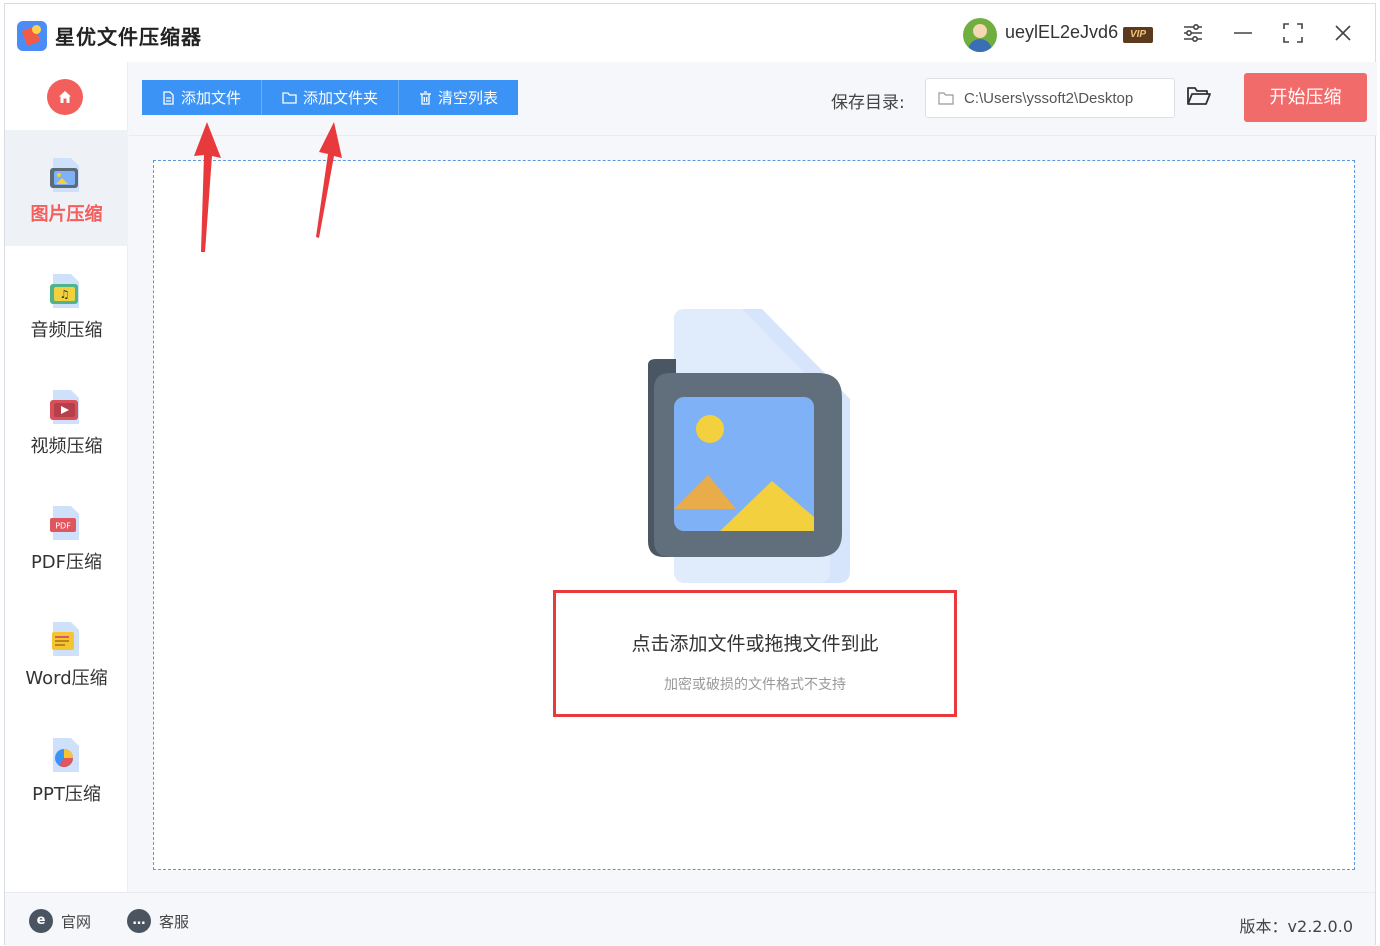 The width and height of the screenshot is (1380, 946). I want to click on drop-hint-main: 点击添加文件或拖拽文件到此, so click(755, 644).